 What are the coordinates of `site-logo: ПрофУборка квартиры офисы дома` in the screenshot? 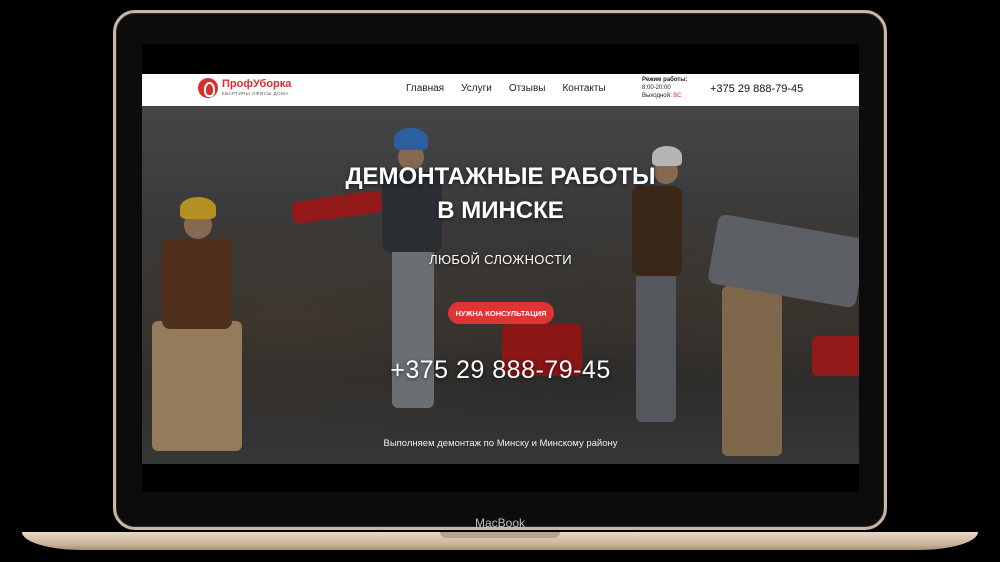 It's located at (244, 88).